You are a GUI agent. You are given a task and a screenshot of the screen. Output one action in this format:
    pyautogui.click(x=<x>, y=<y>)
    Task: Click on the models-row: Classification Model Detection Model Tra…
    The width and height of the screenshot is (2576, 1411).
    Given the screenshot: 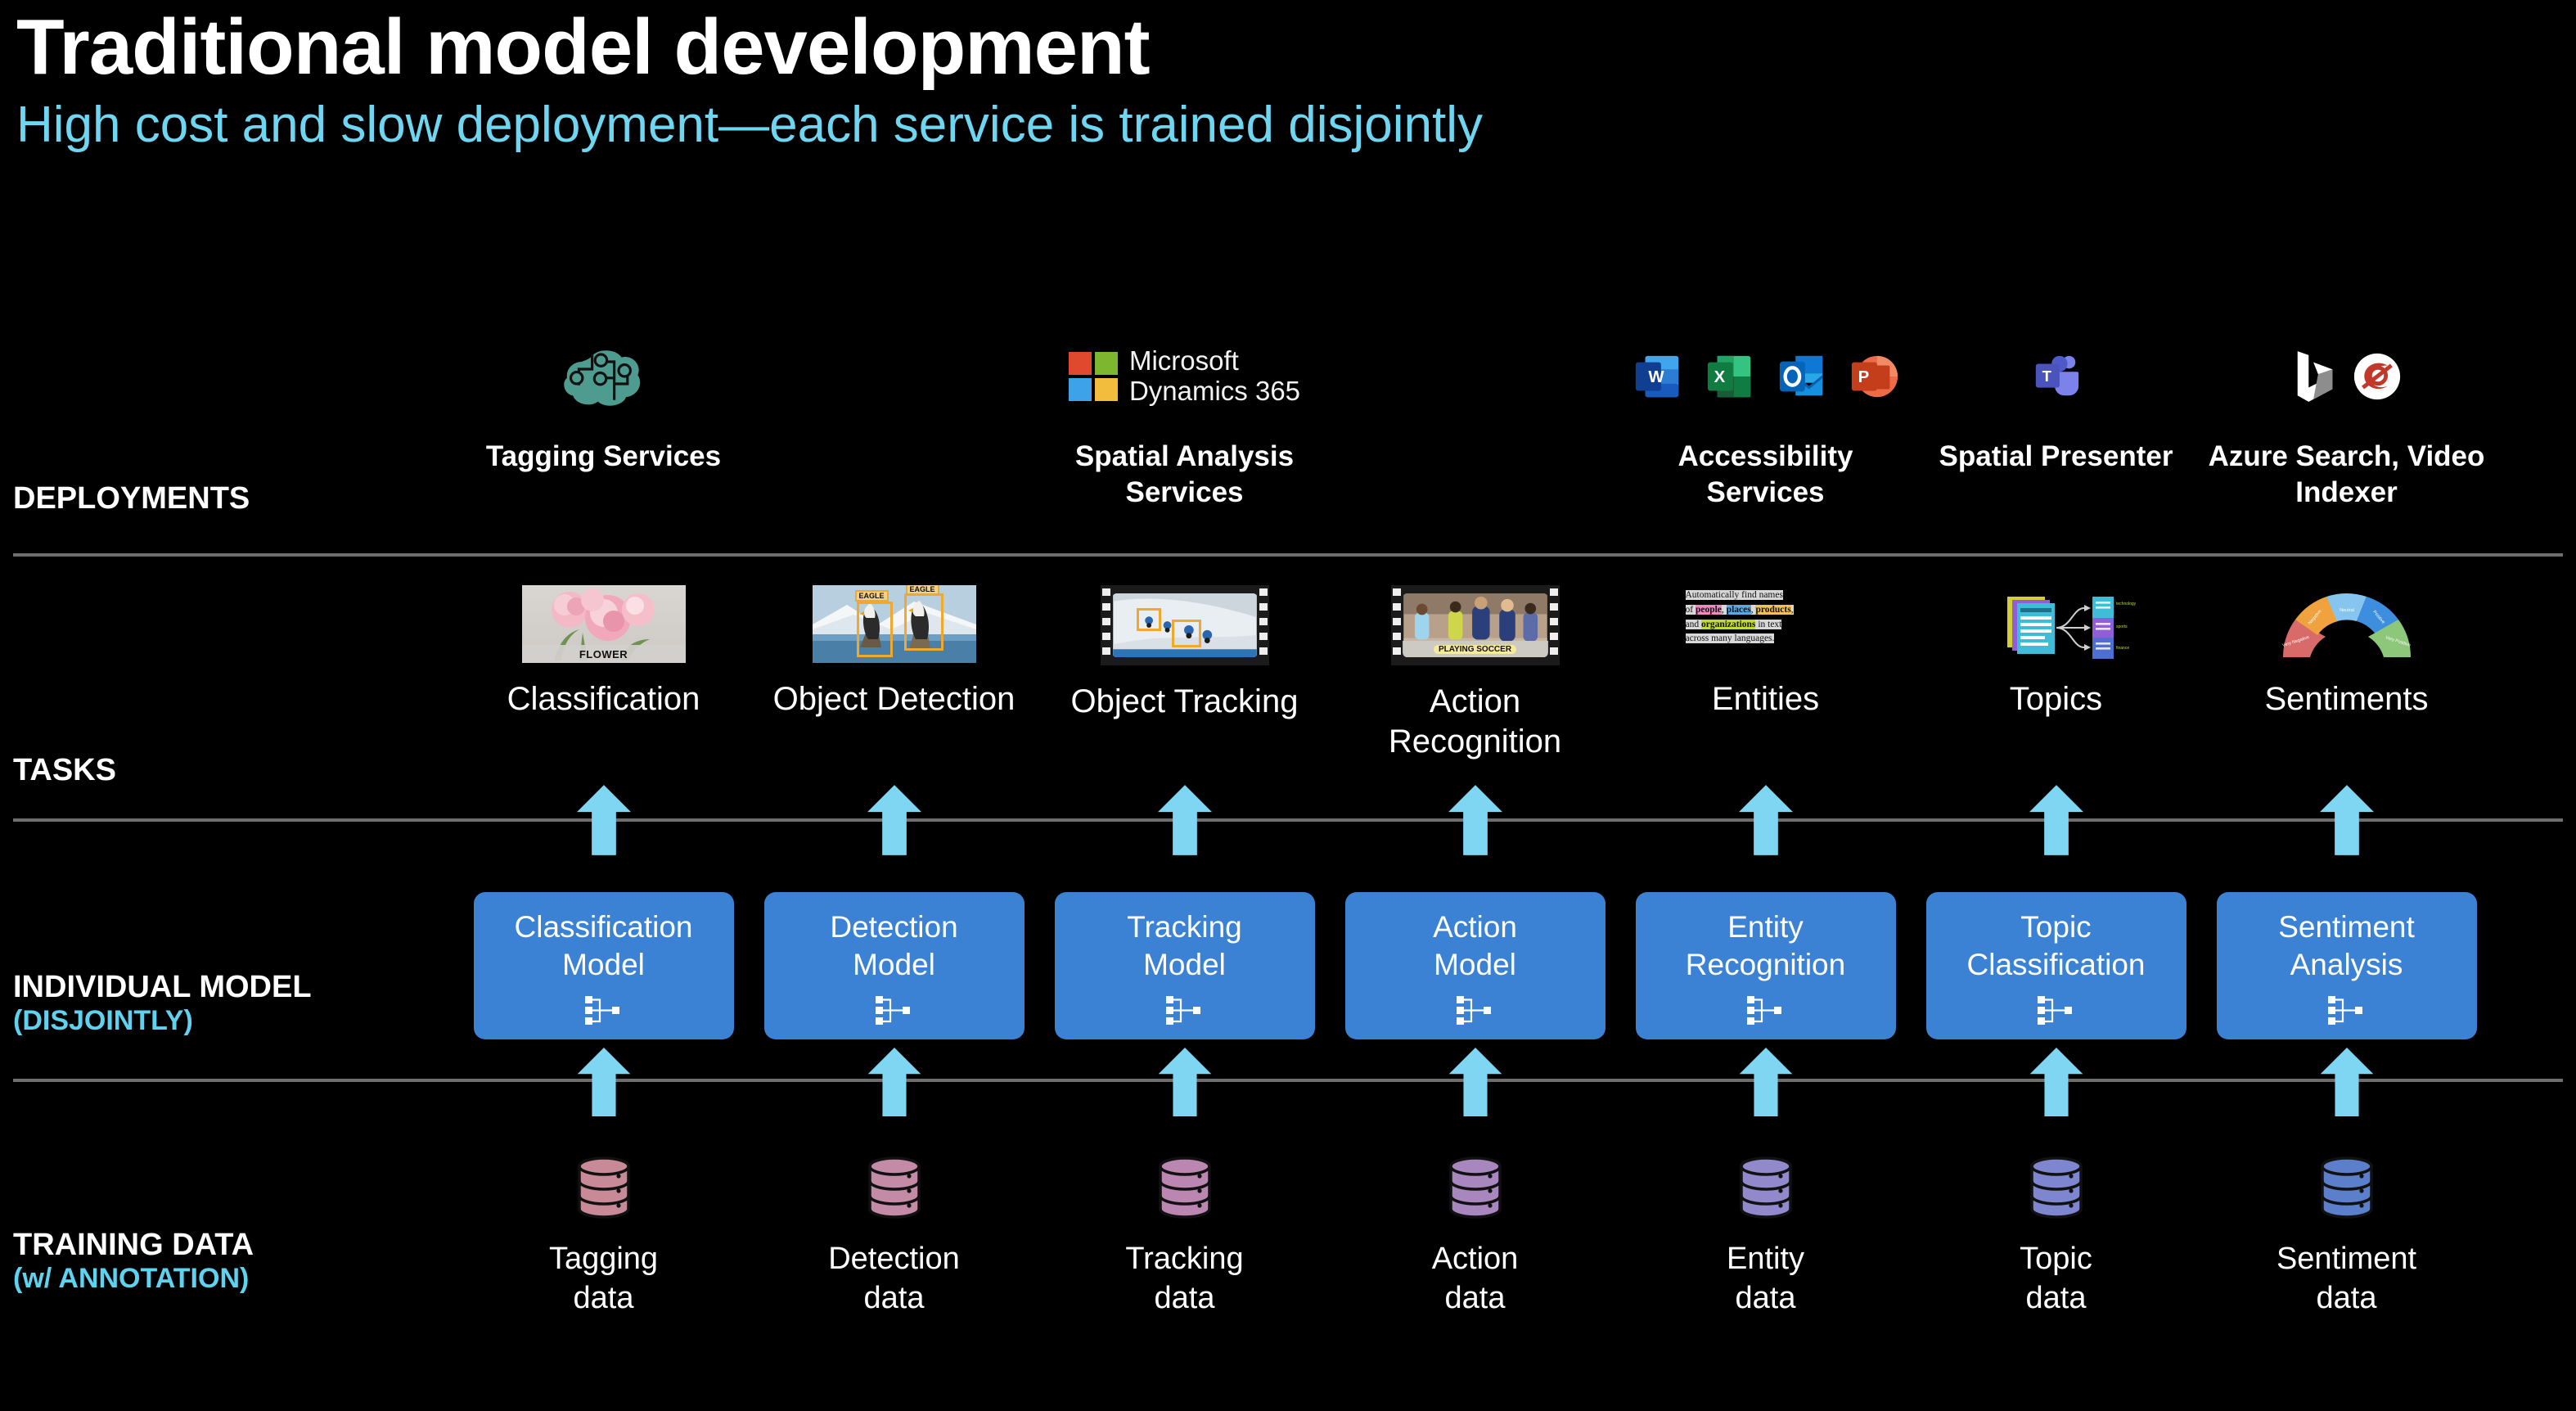 What is the action you would take?
    pyautogui.click(x=1505, y=966)
    